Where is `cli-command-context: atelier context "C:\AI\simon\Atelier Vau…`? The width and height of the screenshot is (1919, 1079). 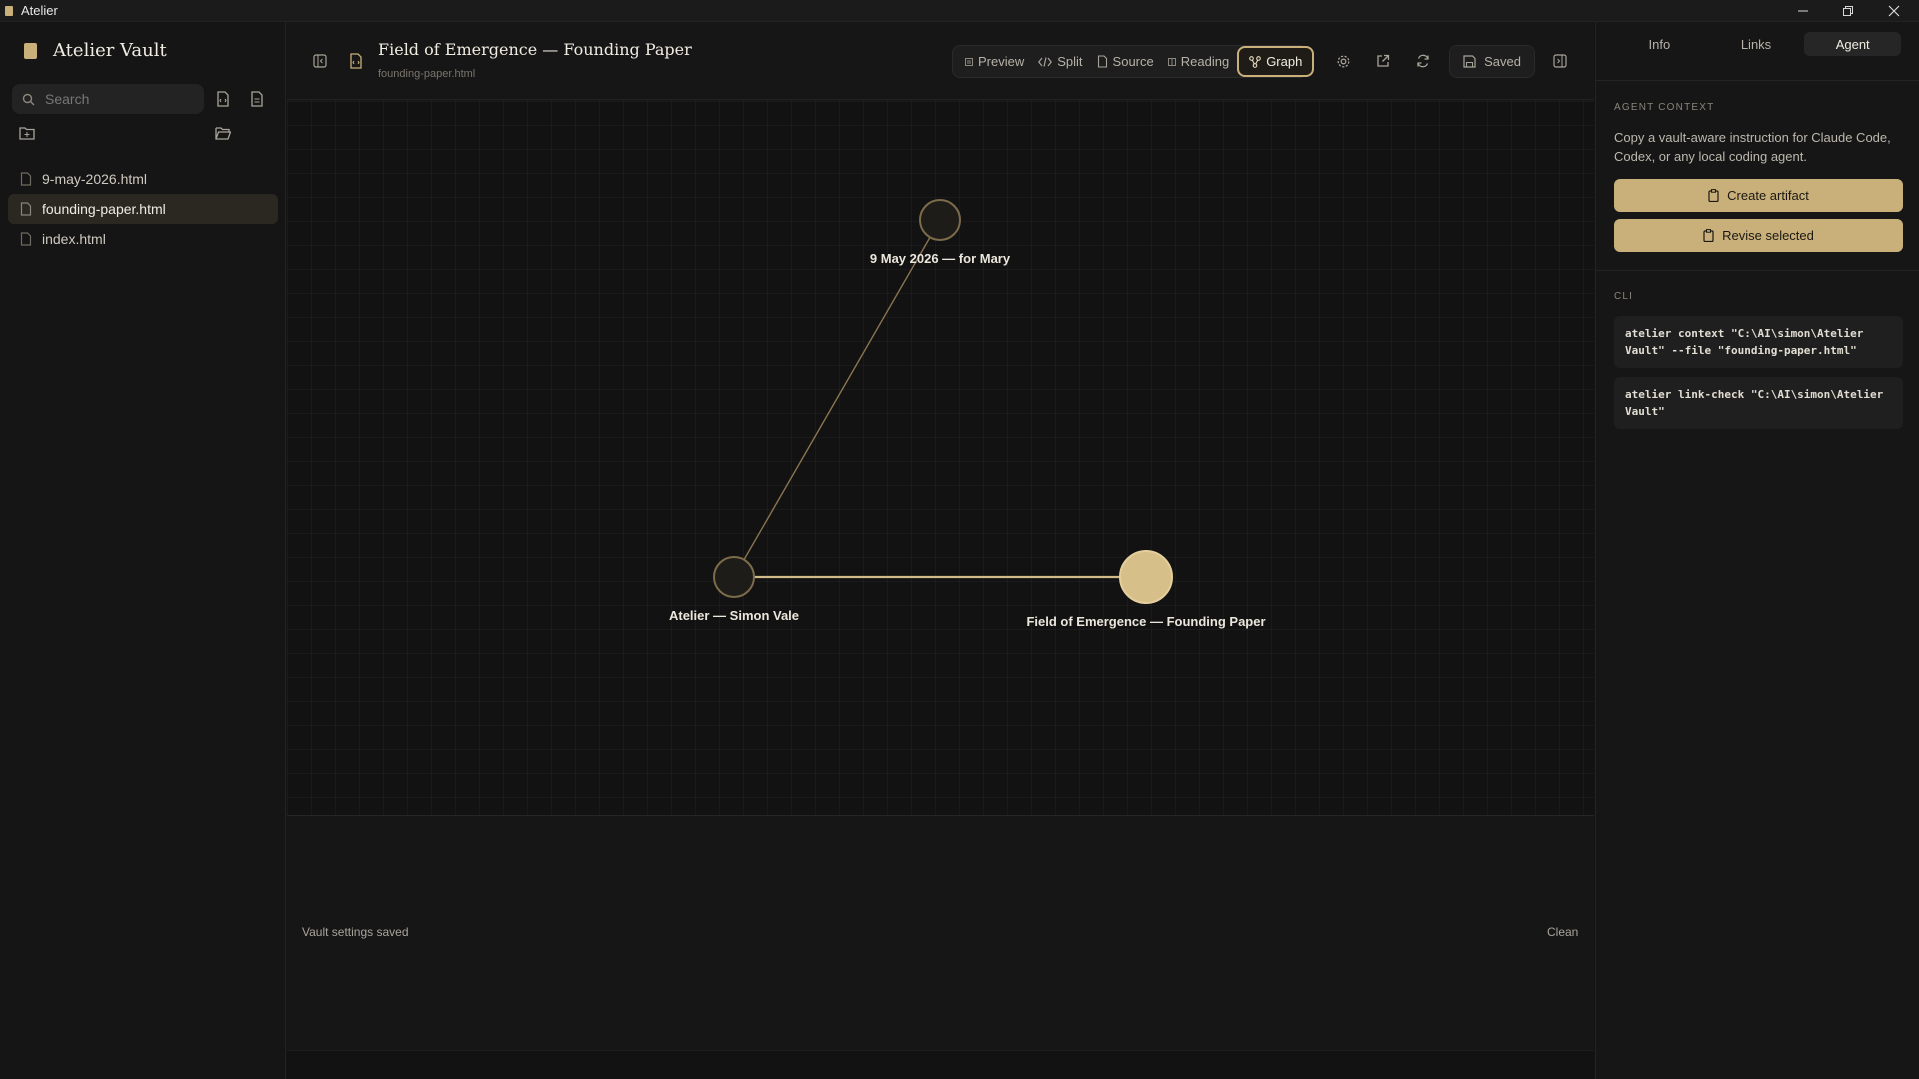
cli-command-context: atelier context "C:\AI\simon\Atelier Vau… is located at coordinates (1758, 342).